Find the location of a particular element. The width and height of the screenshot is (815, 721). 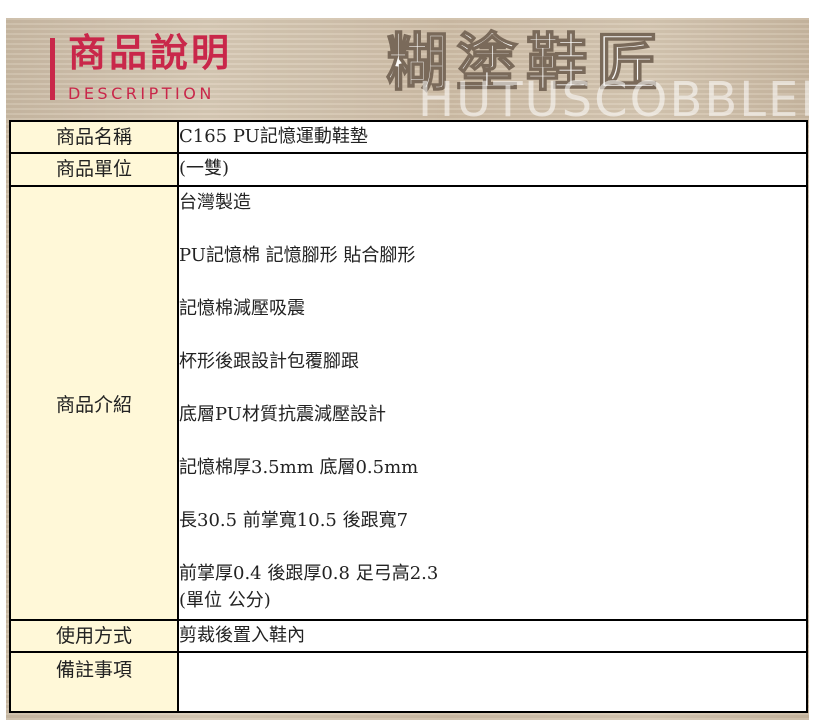

table-row: 商品單位 (一雙) is located at coordinates (408, 169).